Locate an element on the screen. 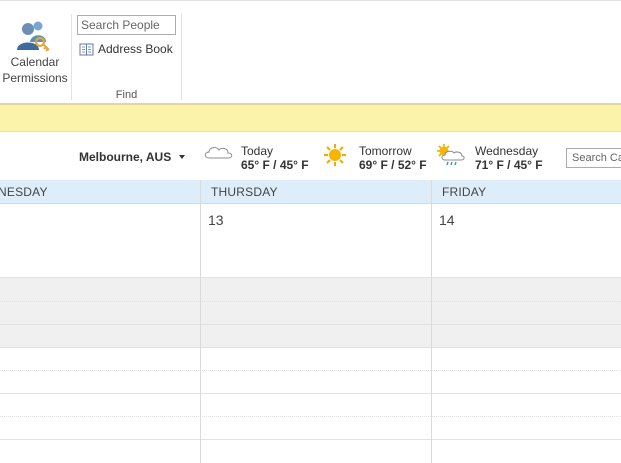 This screenshot has height=463, width=621. calendar-permissions-button: Calendar Permissions is located at coordinates (35, 51).